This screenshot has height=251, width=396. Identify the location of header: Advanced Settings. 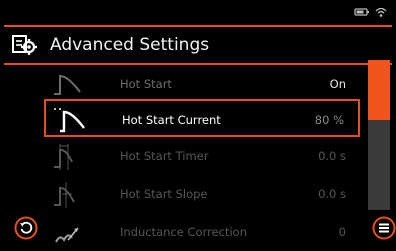
(198, 45).